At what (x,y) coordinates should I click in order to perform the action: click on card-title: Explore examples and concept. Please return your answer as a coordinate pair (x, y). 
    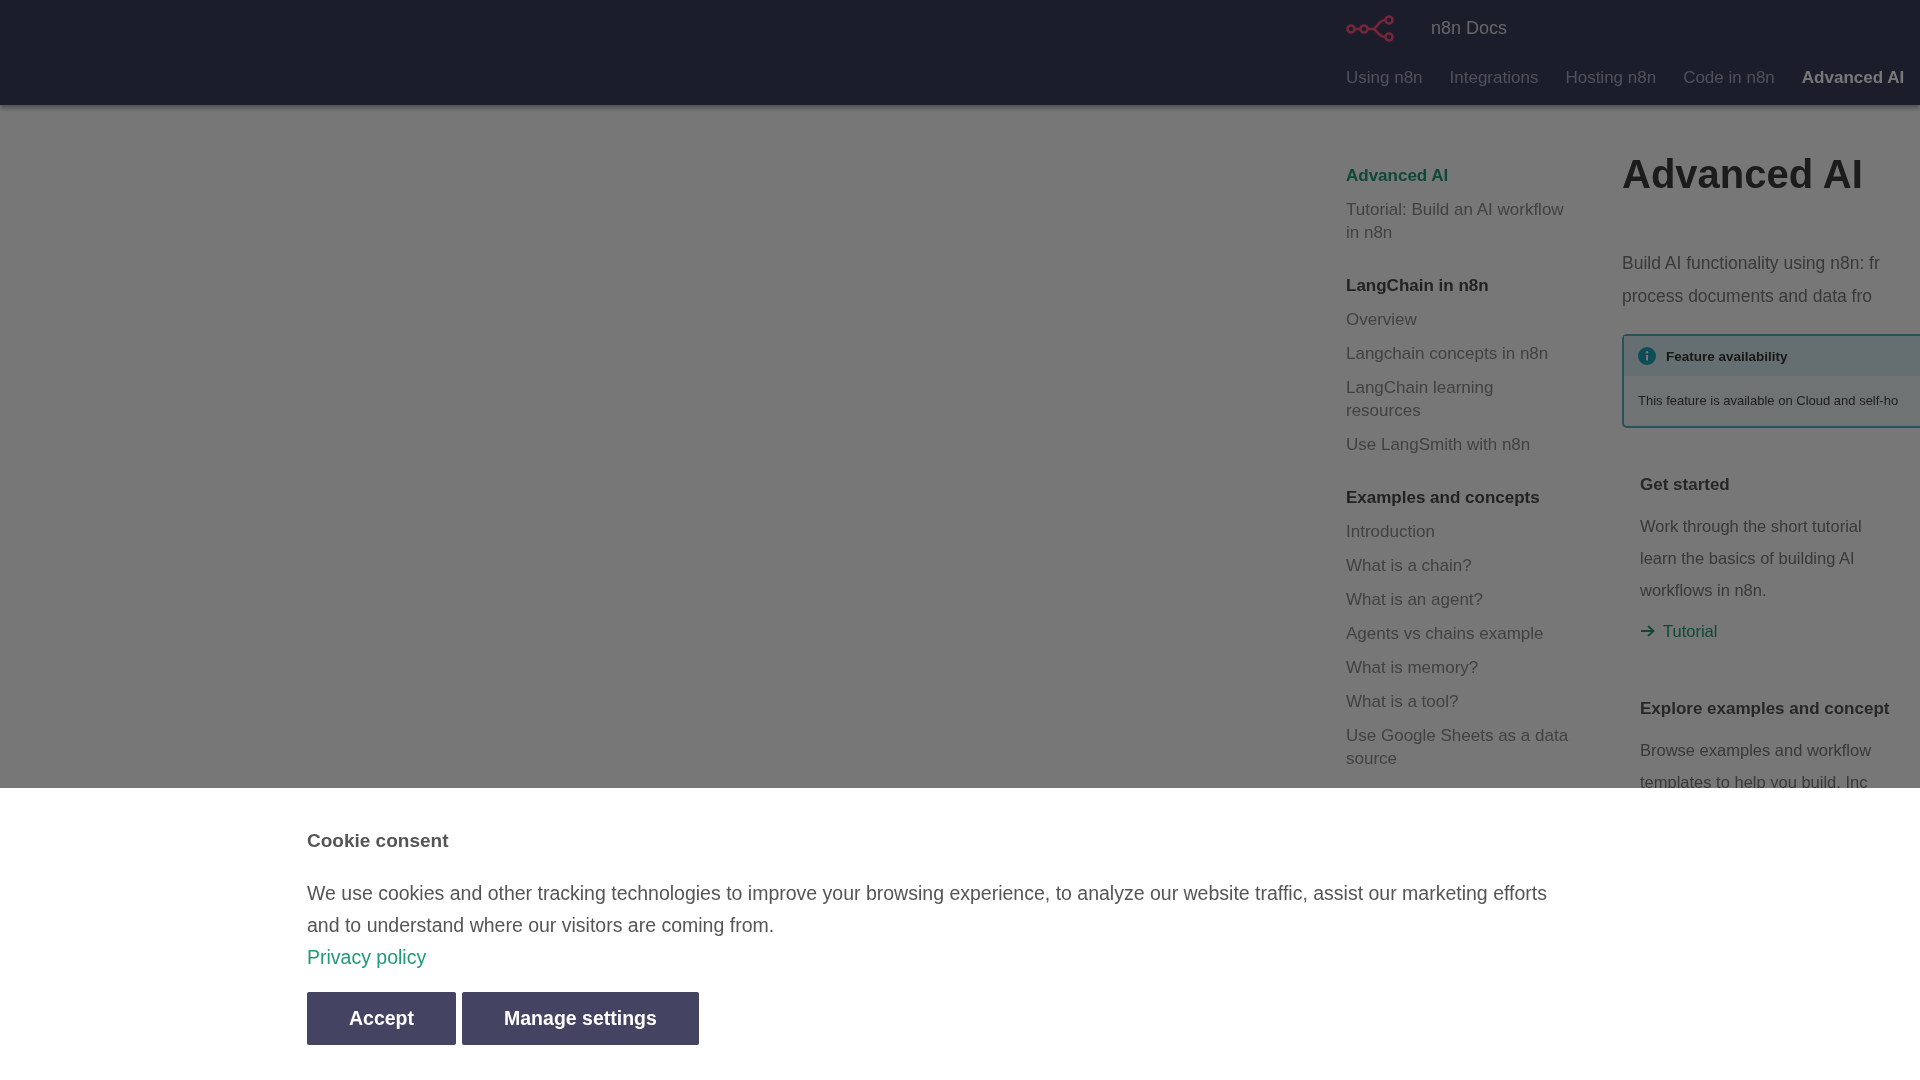
    Looking at the image, I should click on (1765, 709).